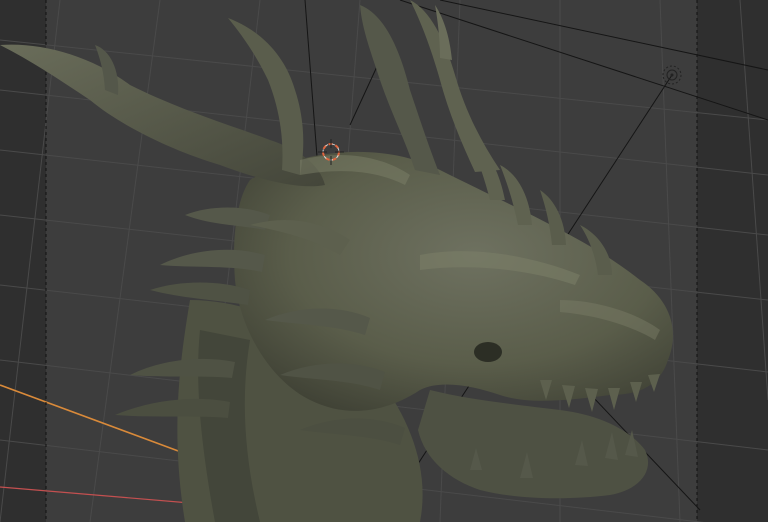  What do you see at coordinates (23, 261) in the screenshot?
I see `passepartout-left` at bounding box center [23, 261].